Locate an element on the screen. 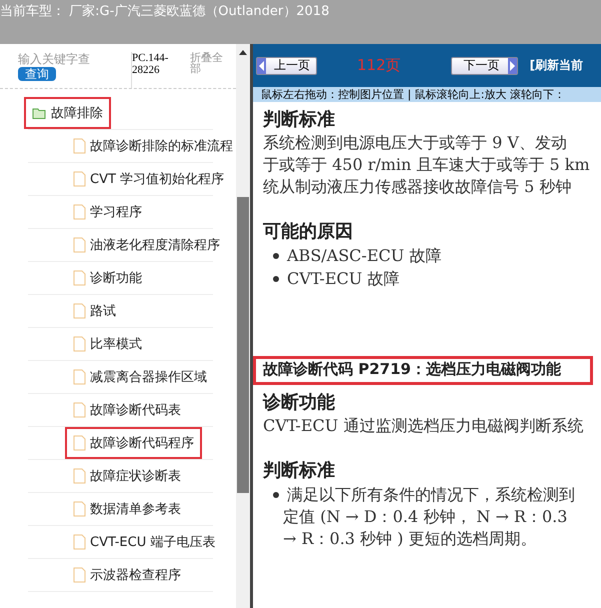  tree-folder-item: 故障排除 is located at coordinates (67, 113).